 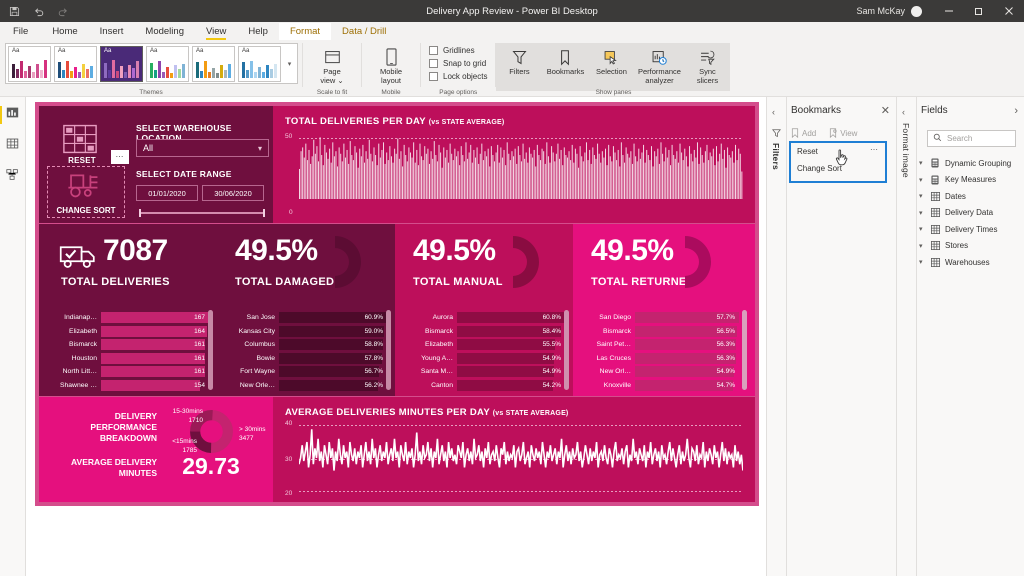 I want to click on theme-swatch-0: Aa, so click(x=29, y=63).